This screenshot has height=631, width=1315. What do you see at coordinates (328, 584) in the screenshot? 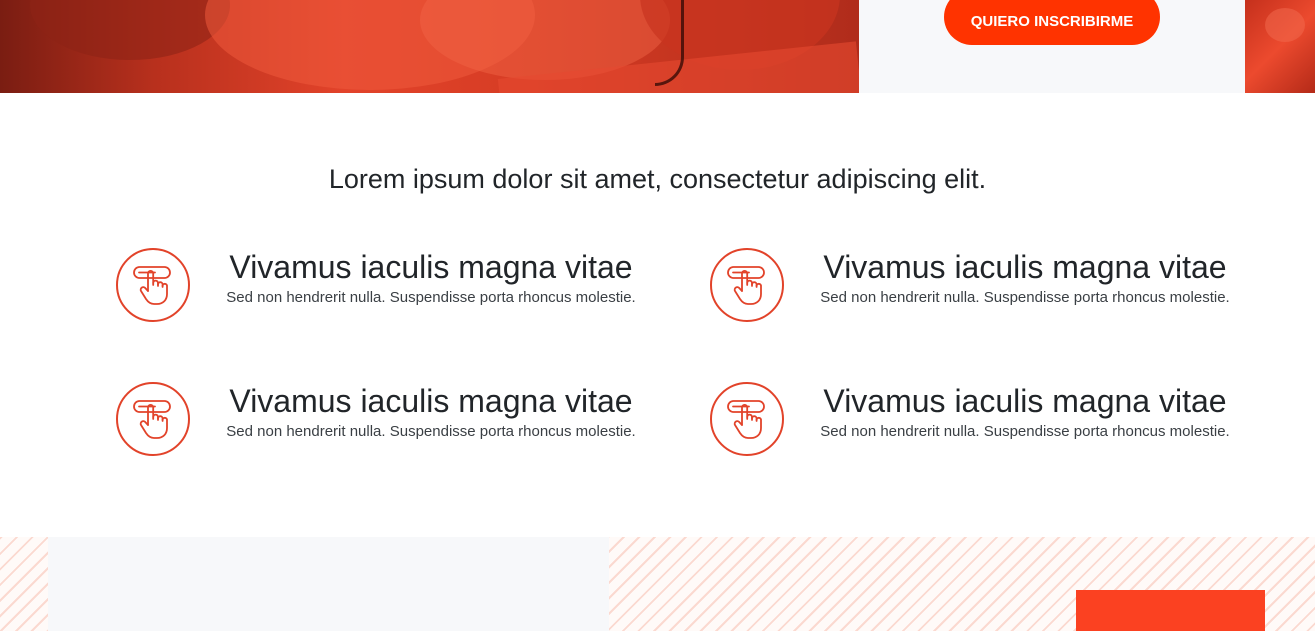
I see `content-panel` at bounding box center [328, 584].